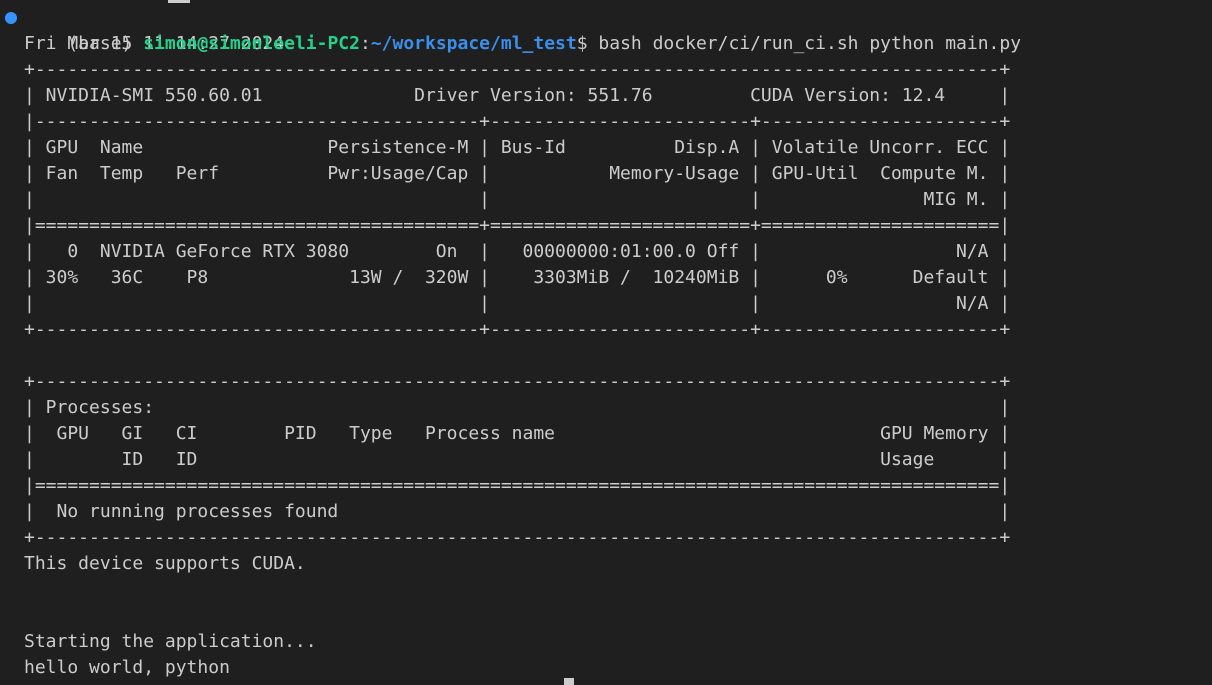  Describe the element at coordinates (105, 43) in the screenshot. I see `conda-env: (base)` at that location.